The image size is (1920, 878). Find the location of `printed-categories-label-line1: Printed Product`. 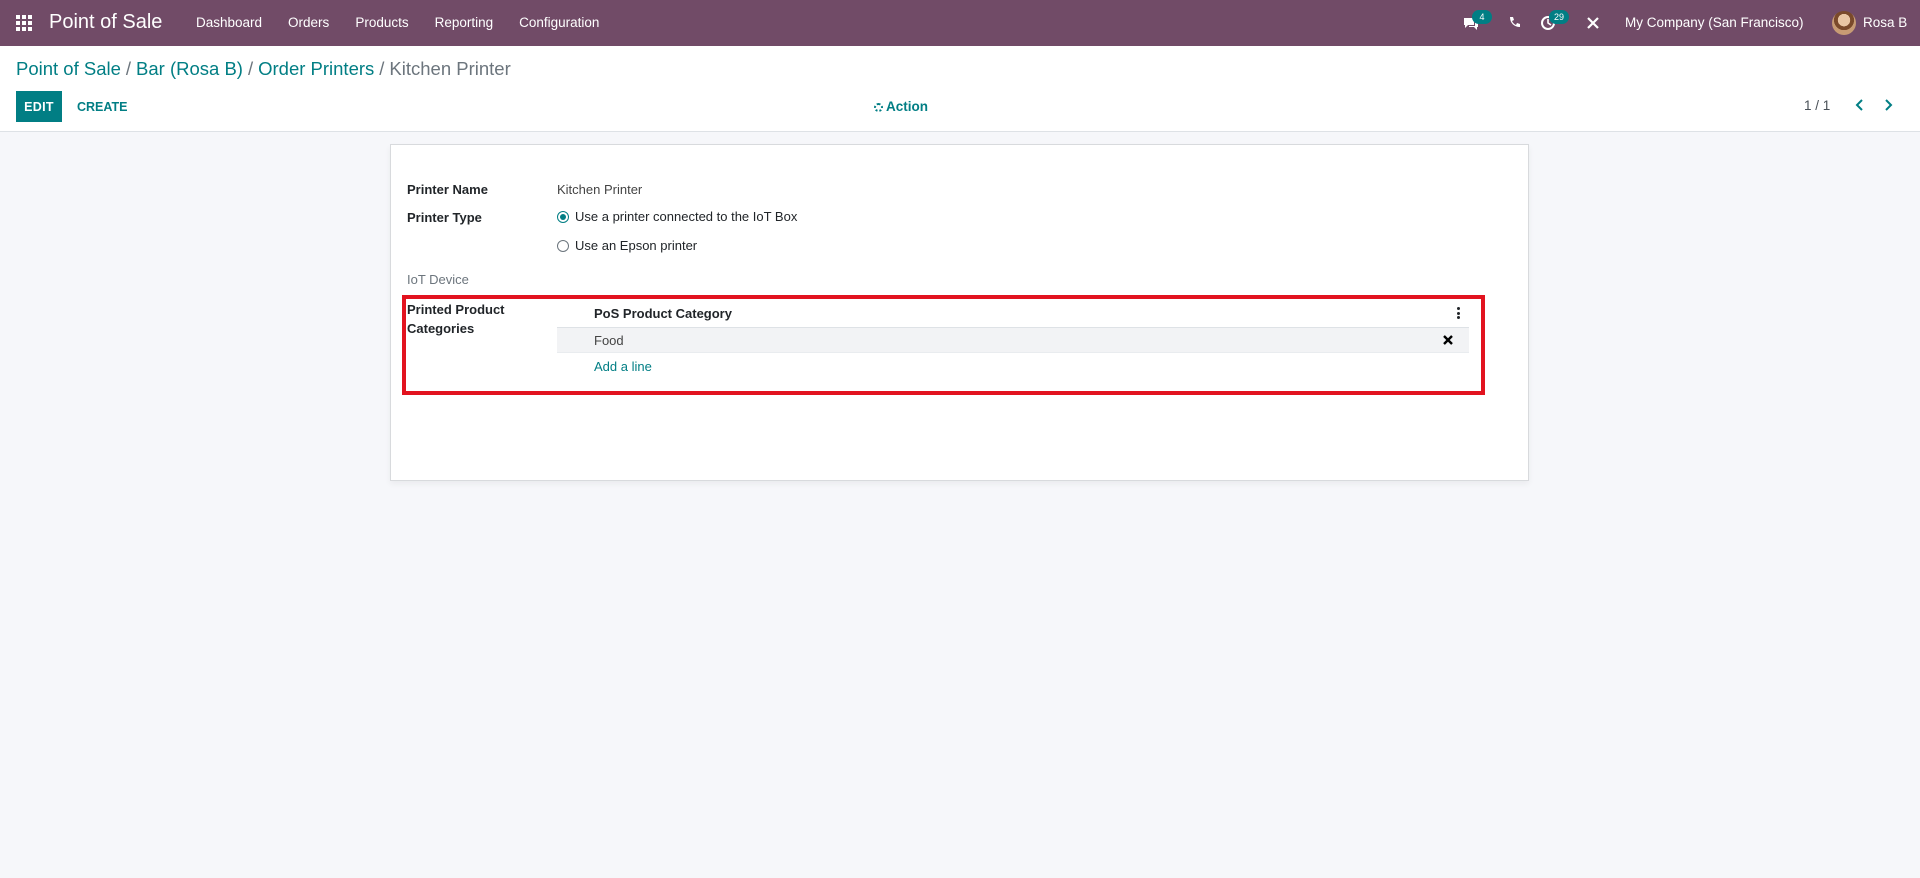

printed-categories-label-line1: Printed Product is located at coordinates (456, 309).